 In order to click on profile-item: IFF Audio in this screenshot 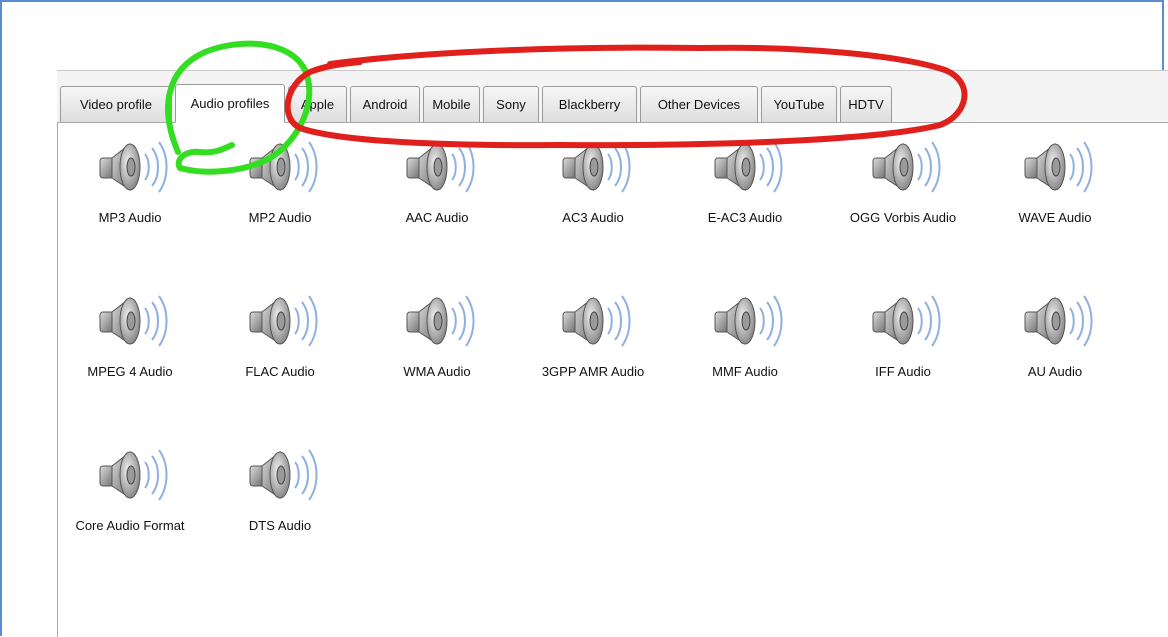, I will do `click(903, 347)`.